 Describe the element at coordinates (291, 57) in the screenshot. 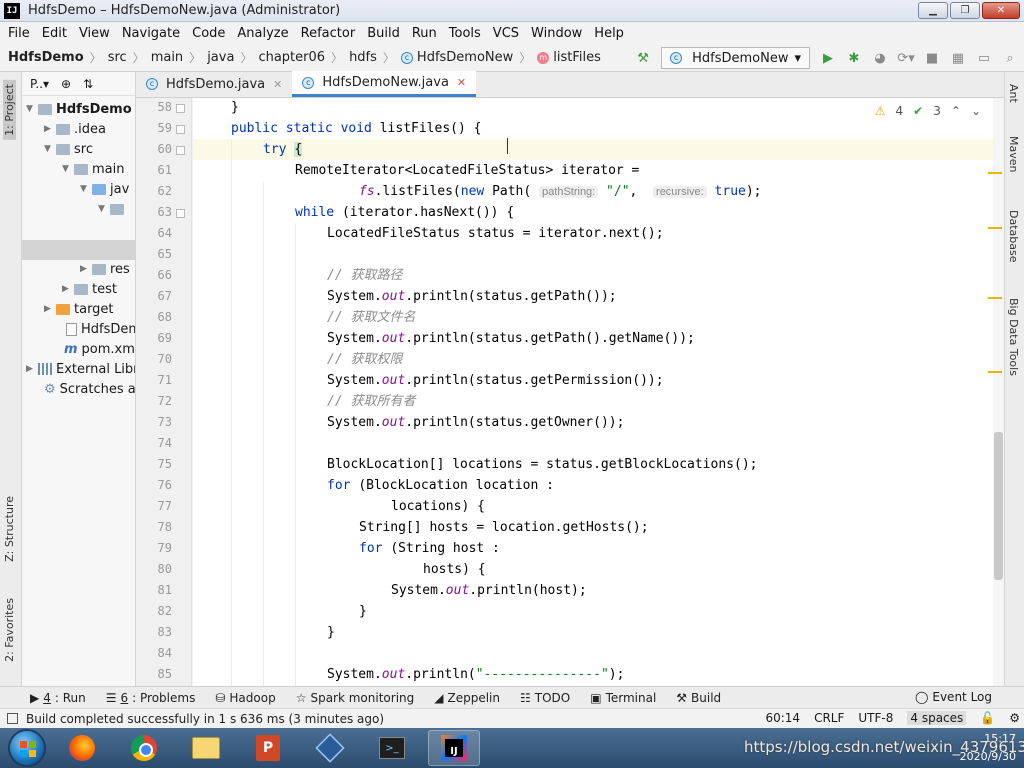

I see `breadcrumb-chapter06: chapter06` at that location.